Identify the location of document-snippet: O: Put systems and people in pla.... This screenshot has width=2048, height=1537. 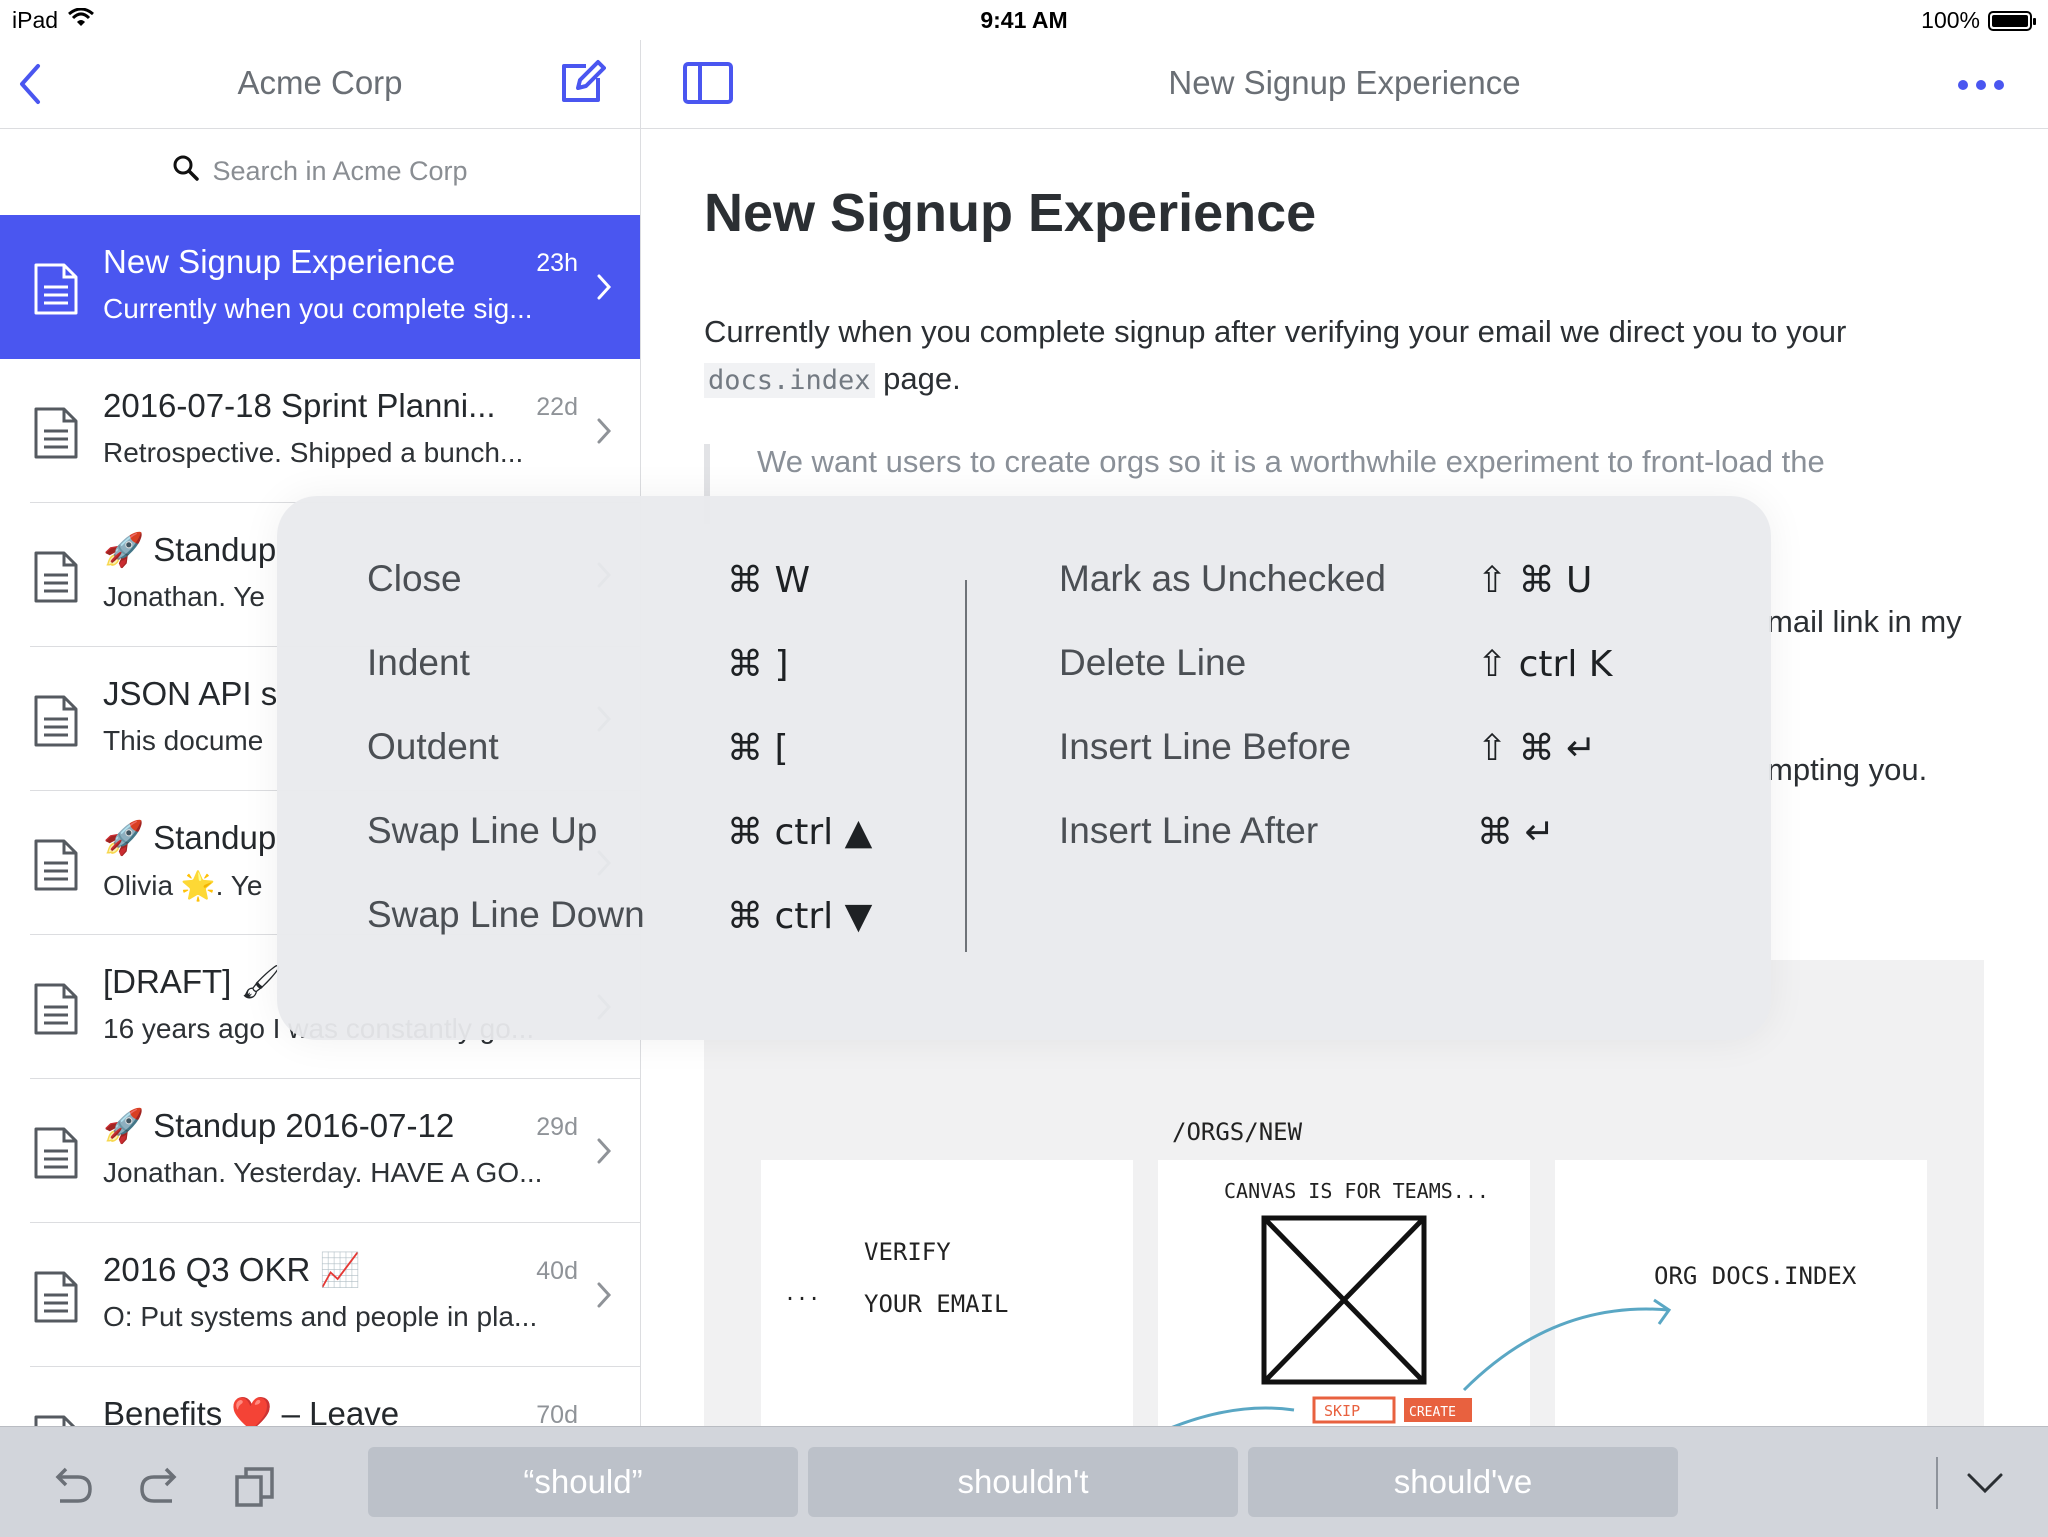
(320, 1316).